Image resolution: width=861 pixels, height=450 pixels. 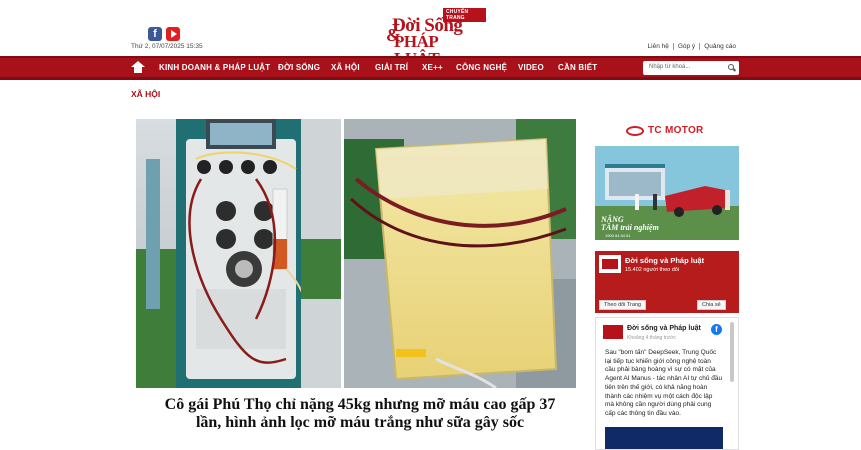 What do you see at coordinates (138, 67) in the screenshot?
I see `home-icon` at bounding box center [138, 67].